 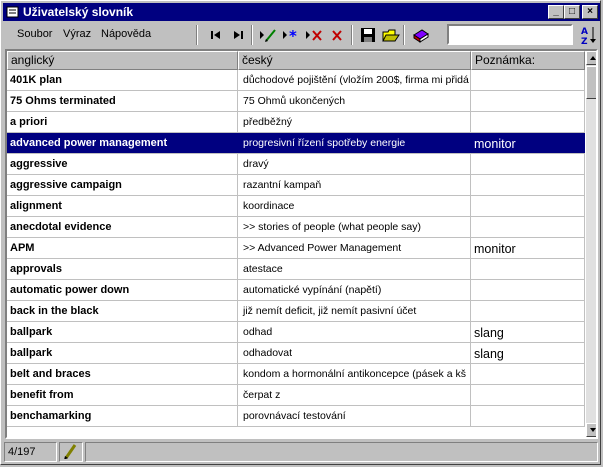 What do you see at coordinates (238, 35) in the screenshot?
I see `last-record-button` at bounding box center [238, 35].